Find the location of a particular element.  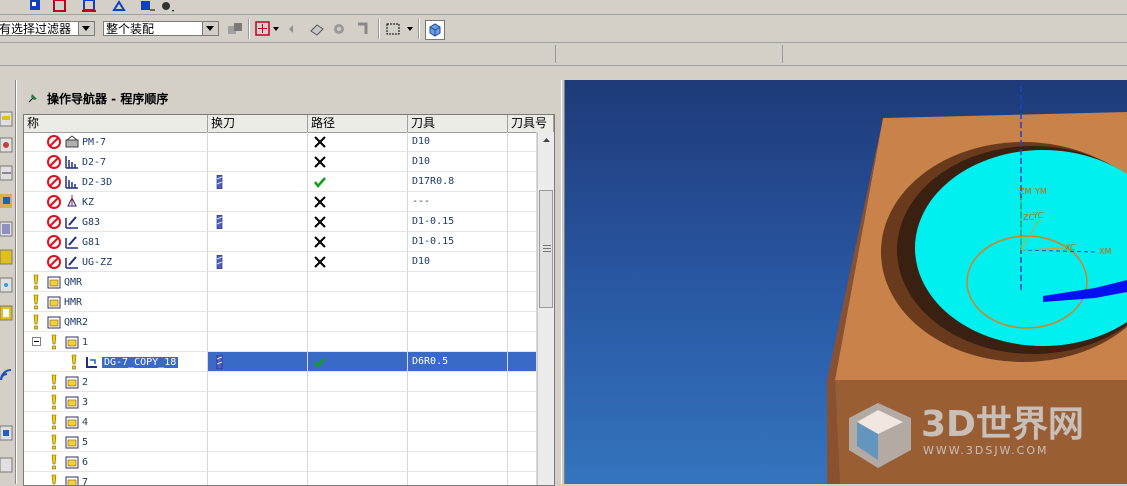

table-row: D6R0.5DG-7_COPY_18 is located at coordinates (280, 362).